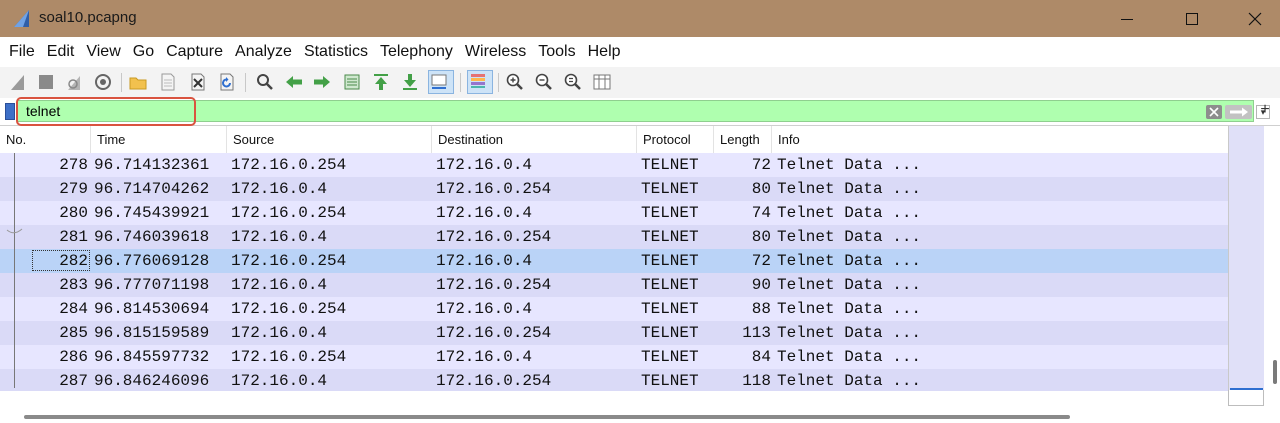 This screenshot has width=1280, height=423. I want to click on menu-view: View, so click(103, 52).